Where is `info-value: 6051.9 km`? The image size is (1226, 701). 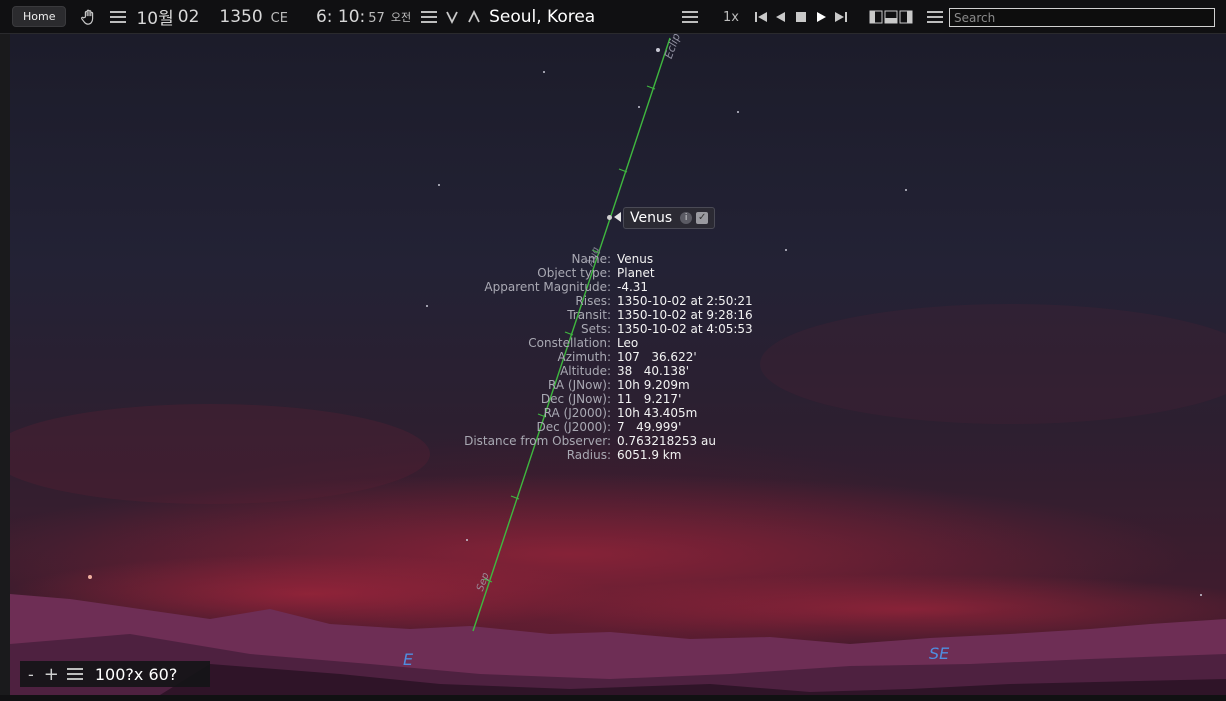
info-value: 6051.9 km is located at coordinates (649, 455).